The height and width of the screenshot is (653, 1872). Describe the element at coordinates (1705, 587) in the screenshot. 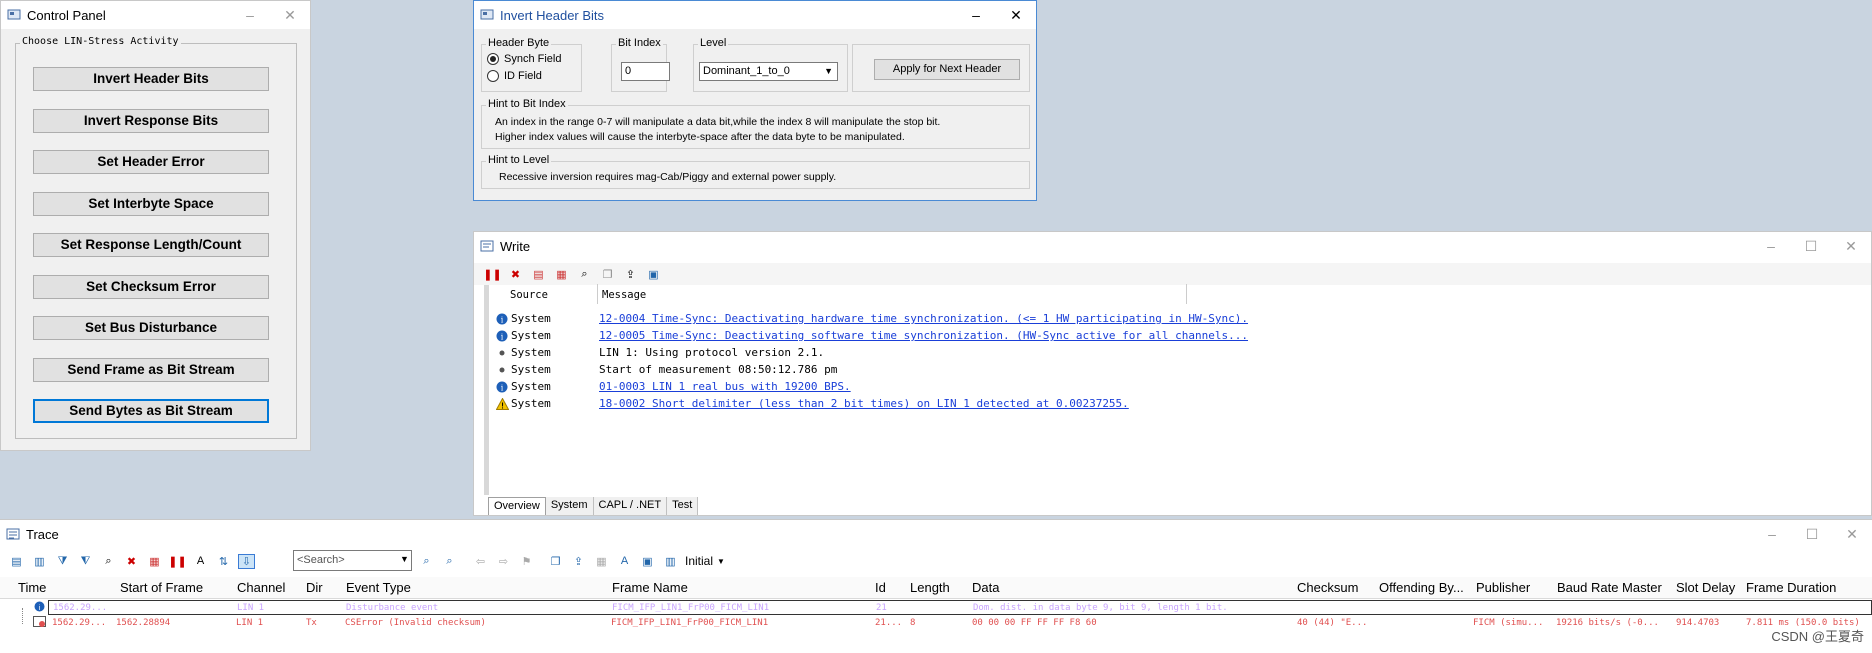

I see `col-slot-delay: Slot Delay` at that location.